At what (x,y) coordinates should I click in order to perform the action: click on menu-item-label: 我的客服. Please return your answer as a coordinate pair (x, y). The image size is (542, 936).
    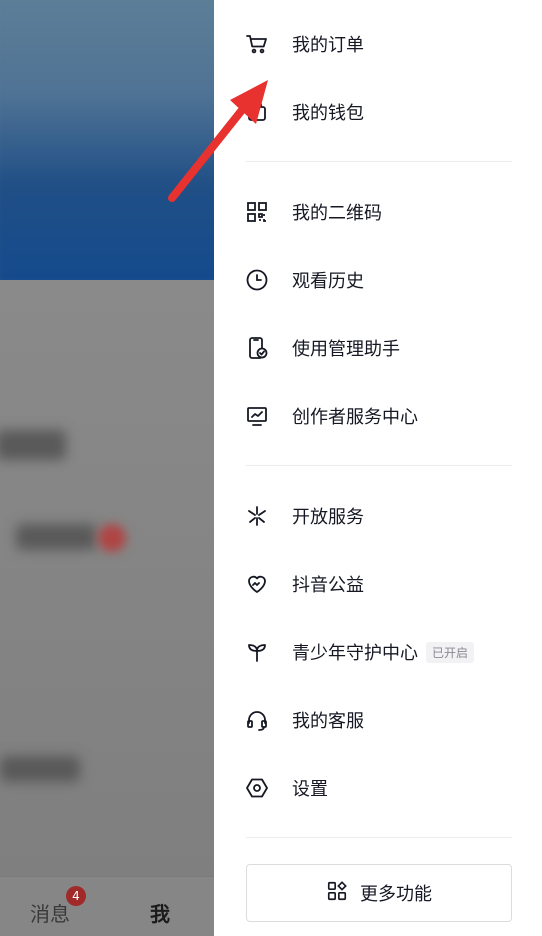
    Looking at the image, I should click on (328, 721).